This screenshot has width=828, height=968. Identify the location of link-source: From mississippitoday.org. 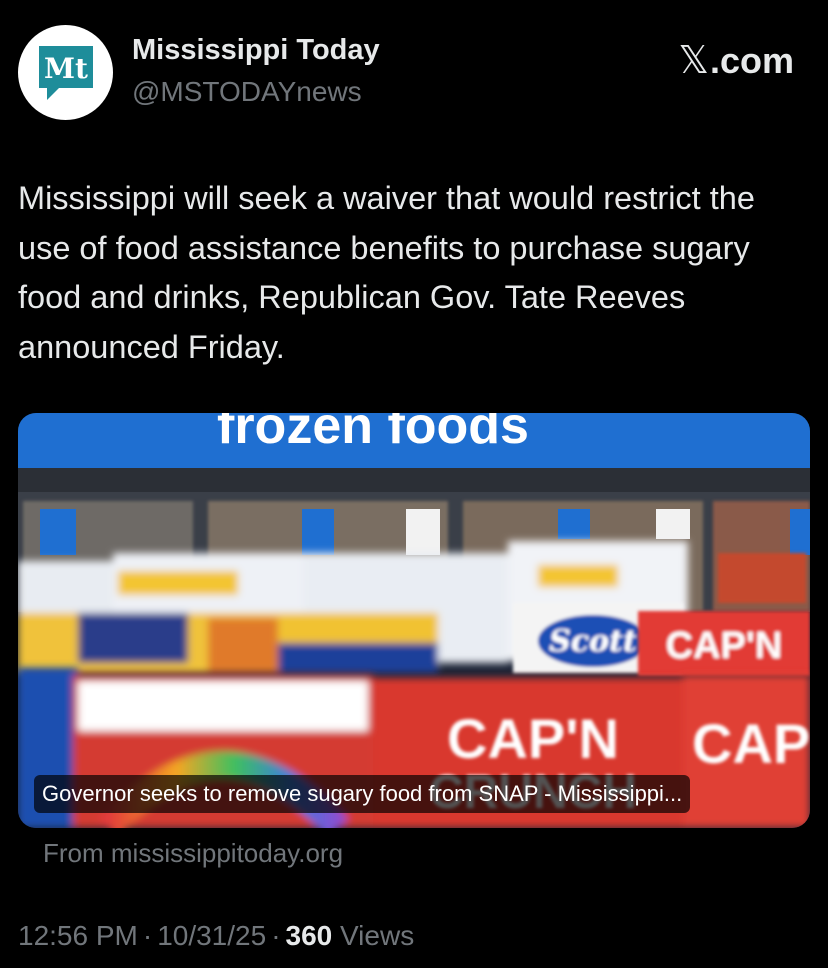
(193, 853).